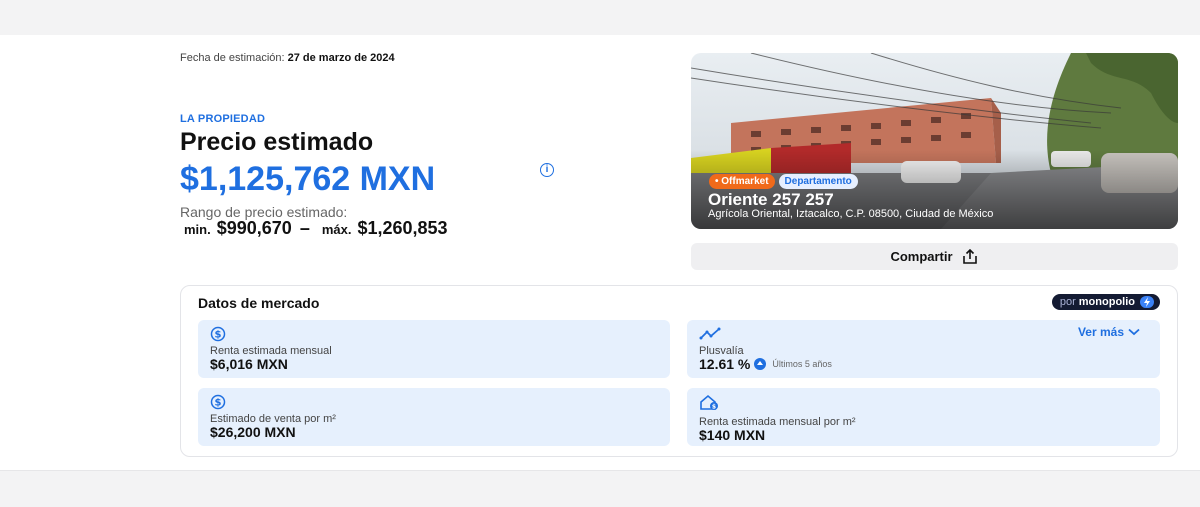  Describe the element at coordinates (771, 199) in the screenshot. I see `listing-title: Oriente 257 257` at that location.